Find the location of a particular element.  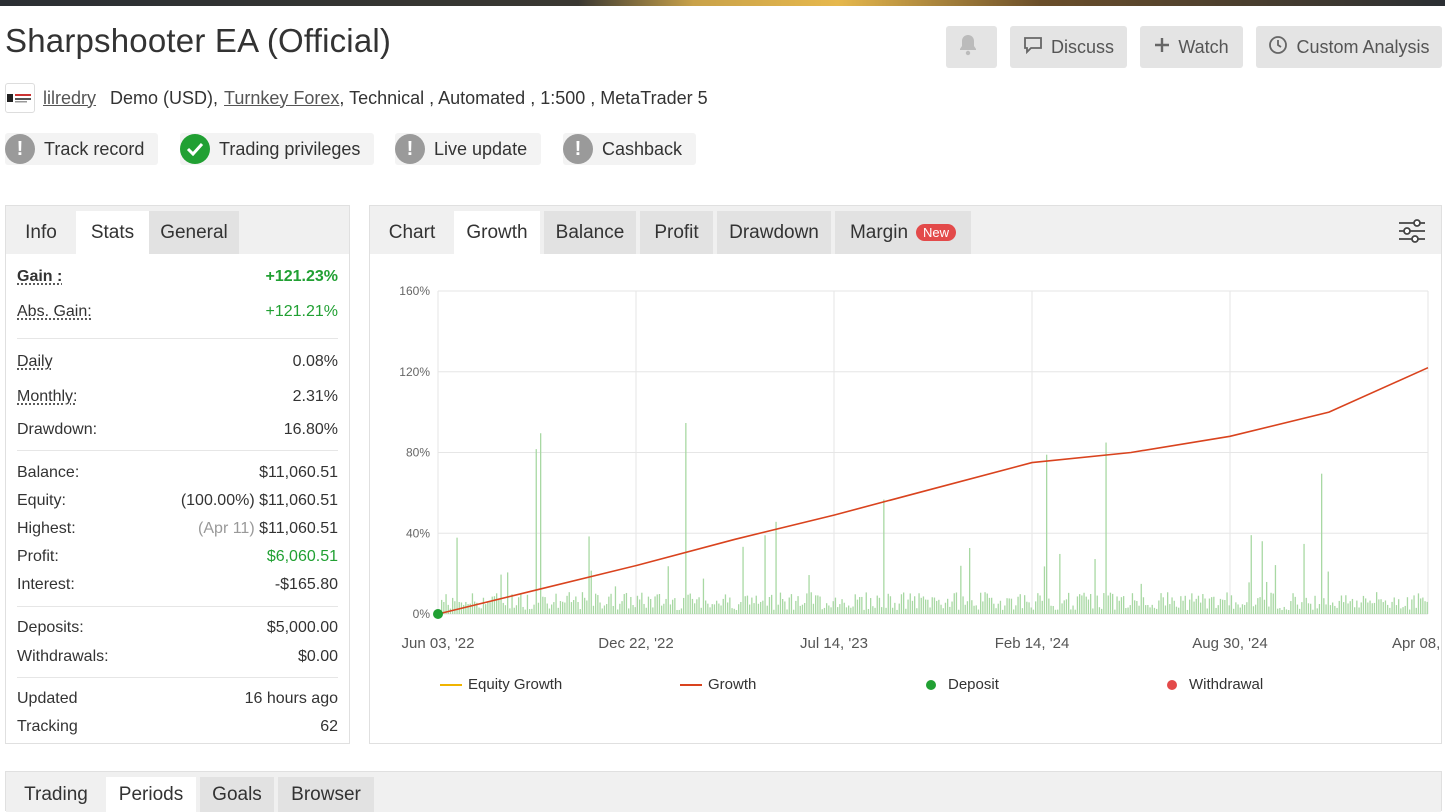

legend-withdrawal: Withdrawal is located at coordinates (1215, 684).